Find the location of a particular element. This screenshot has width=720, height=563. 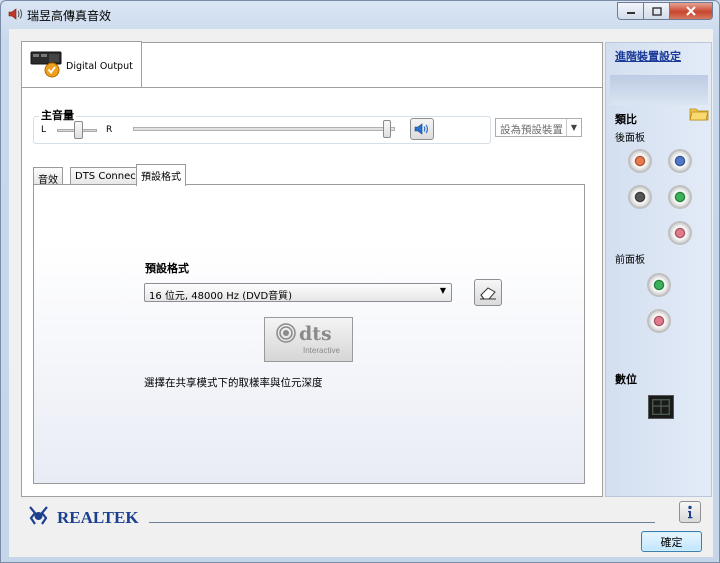

advanced-device-settings-link: 進階裝置設定 is located at coordinates (648, 56).